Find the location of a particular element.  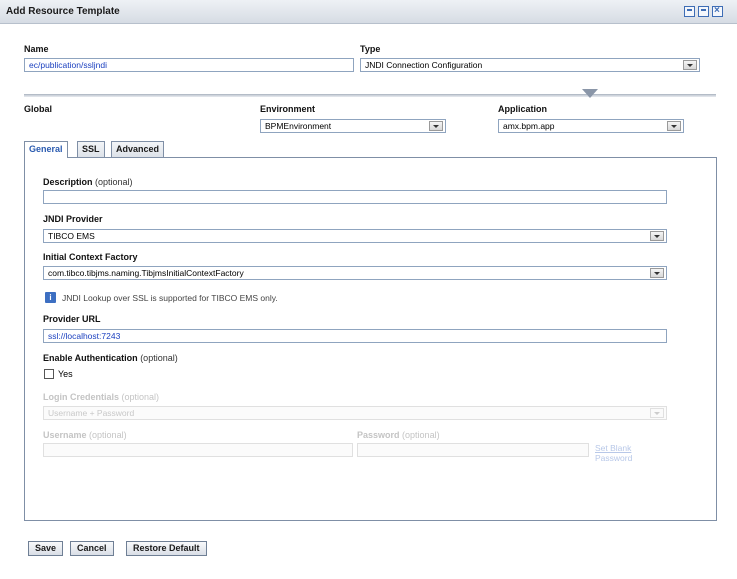

minimize-icon is located at coordinates (689, 11).